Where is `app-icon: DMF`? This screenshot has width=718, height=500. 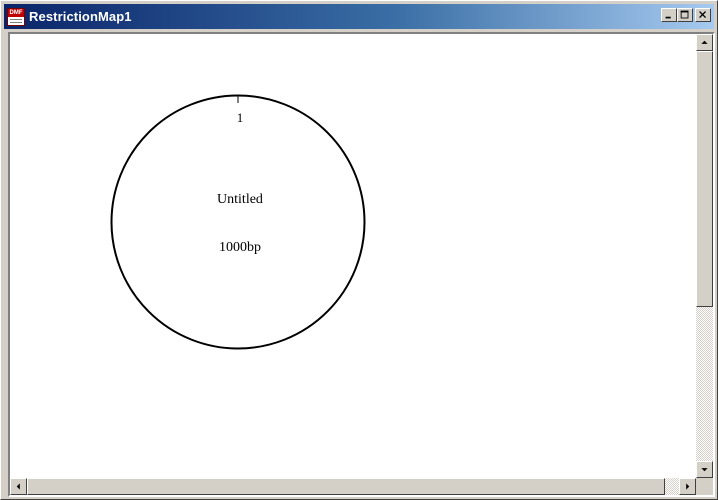 app-icon: DMF is located at coordinates (16, 16).